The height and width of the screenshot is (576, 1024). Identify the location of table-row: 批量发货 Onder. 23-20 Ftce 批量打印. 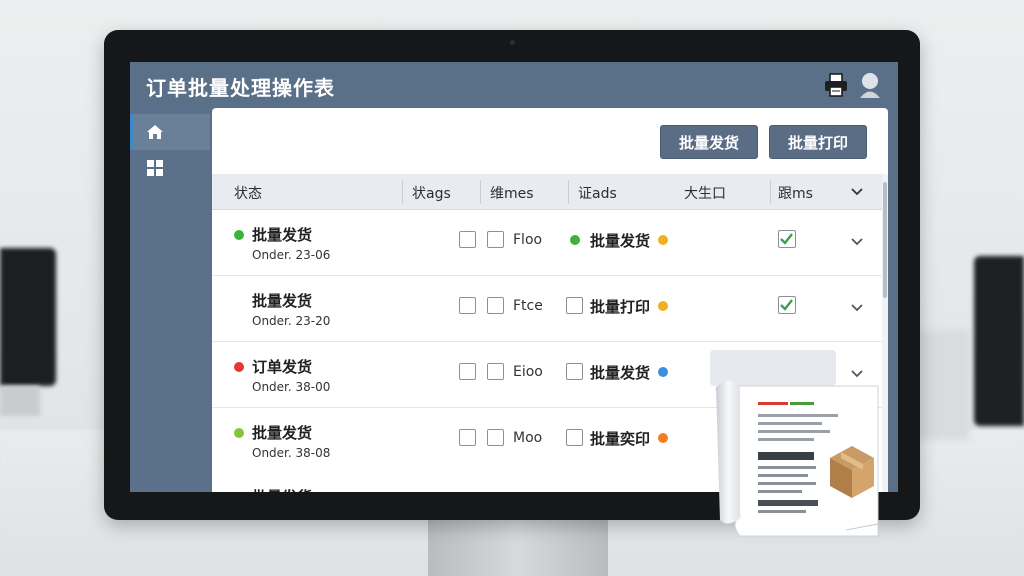
(547, 309).